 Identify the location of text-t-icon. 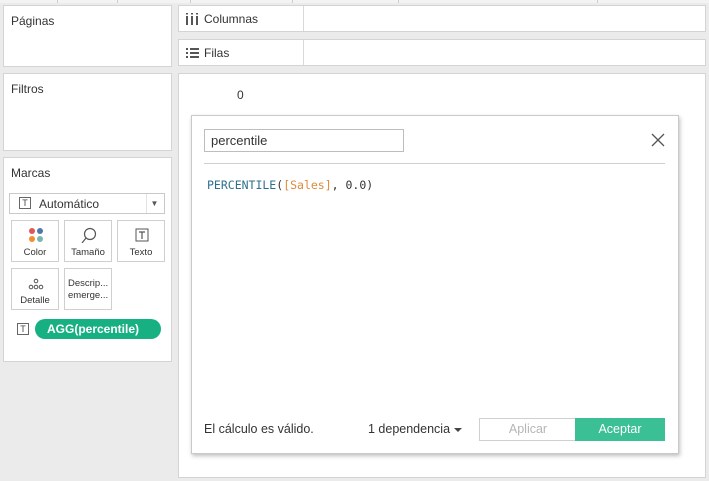
(142, 235).